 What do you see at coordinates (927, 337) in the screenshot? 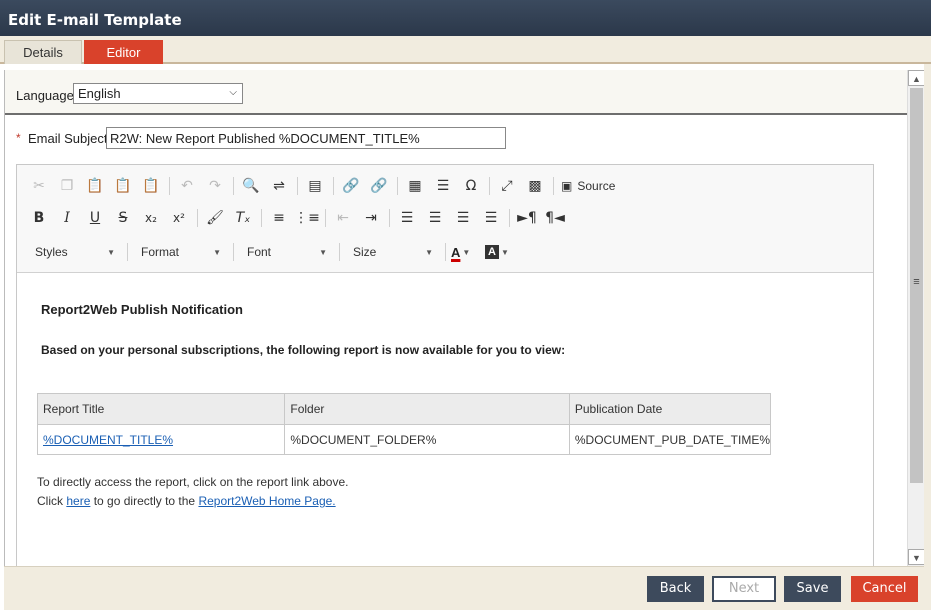
I see `right-edge` at bounding box center [927, 337].